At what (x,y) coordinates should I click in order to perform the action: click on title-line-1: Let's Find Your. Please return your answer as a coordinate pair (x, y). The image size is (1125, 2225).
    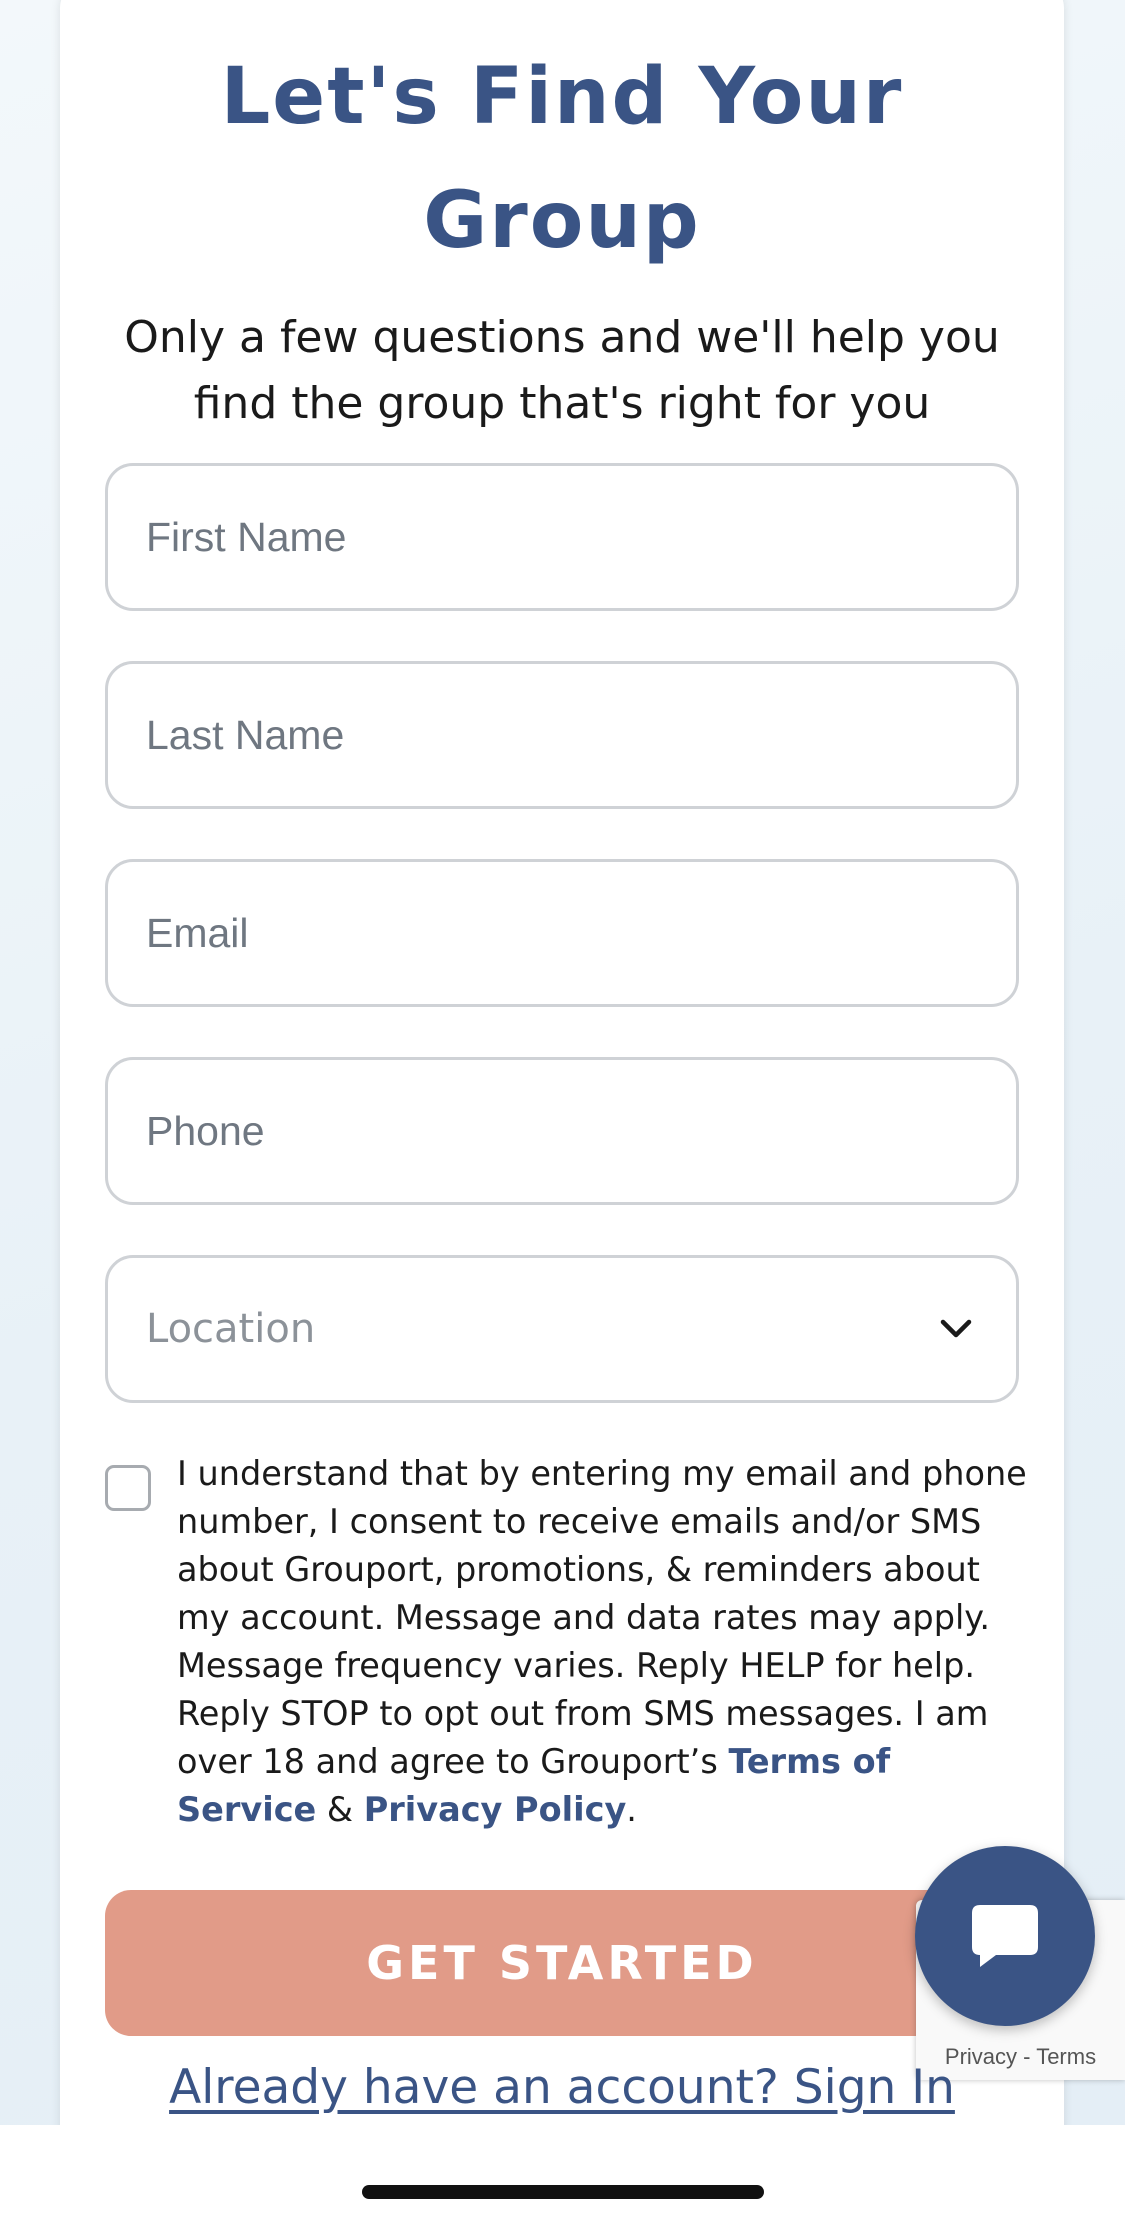
    Looking at the image, I should click on (562, 97).